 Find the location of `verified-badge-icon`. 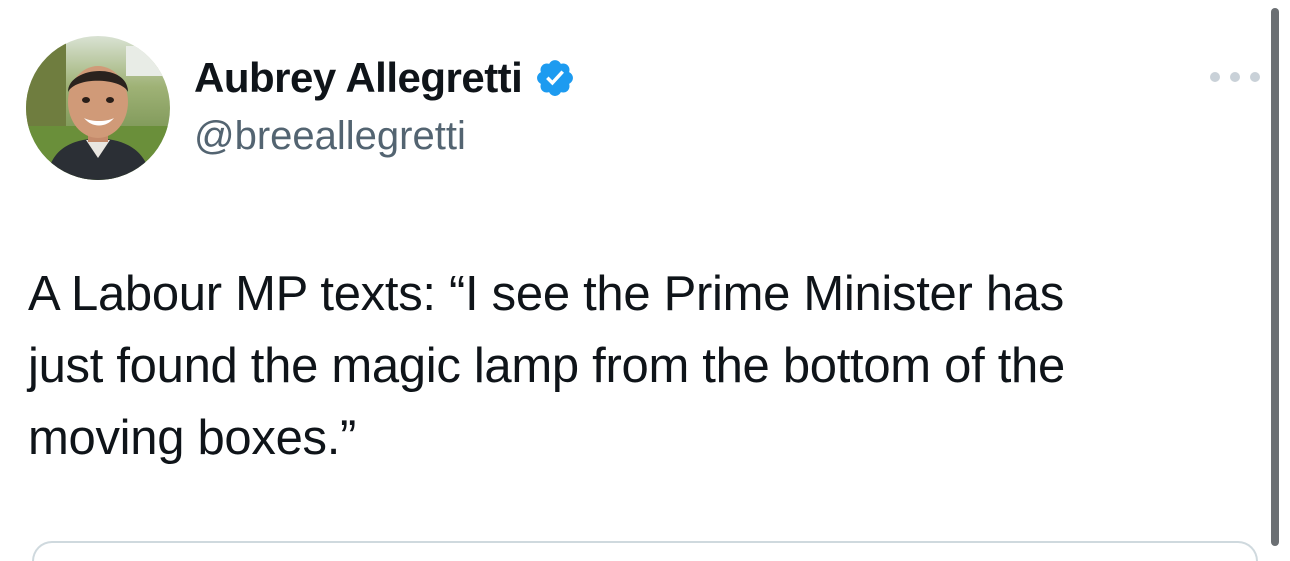

verified-badge-icon is located at coordinates (555, 78).